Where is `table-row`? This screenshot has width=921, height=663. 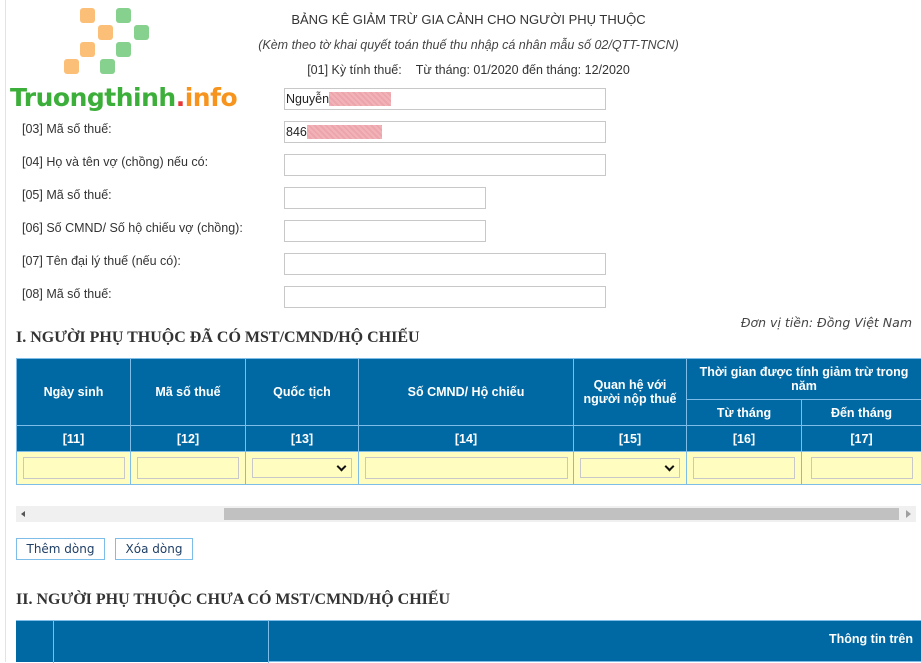
table-row is located at coordinates (469, 468).